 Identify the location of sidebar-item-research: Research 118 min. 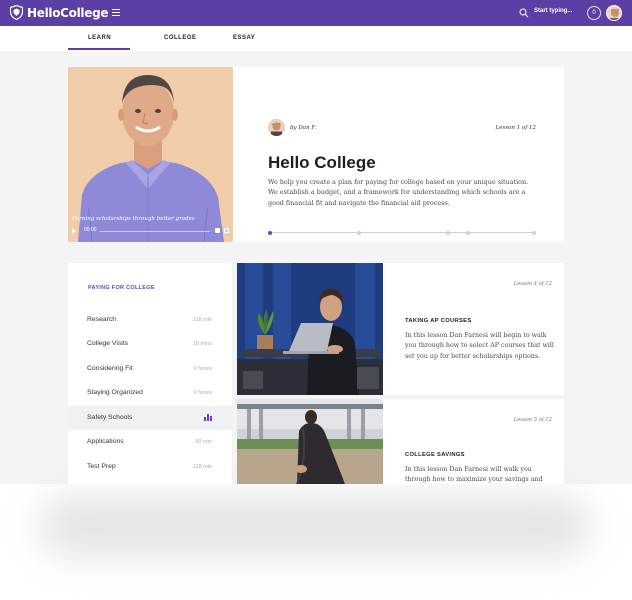
(150, 320).